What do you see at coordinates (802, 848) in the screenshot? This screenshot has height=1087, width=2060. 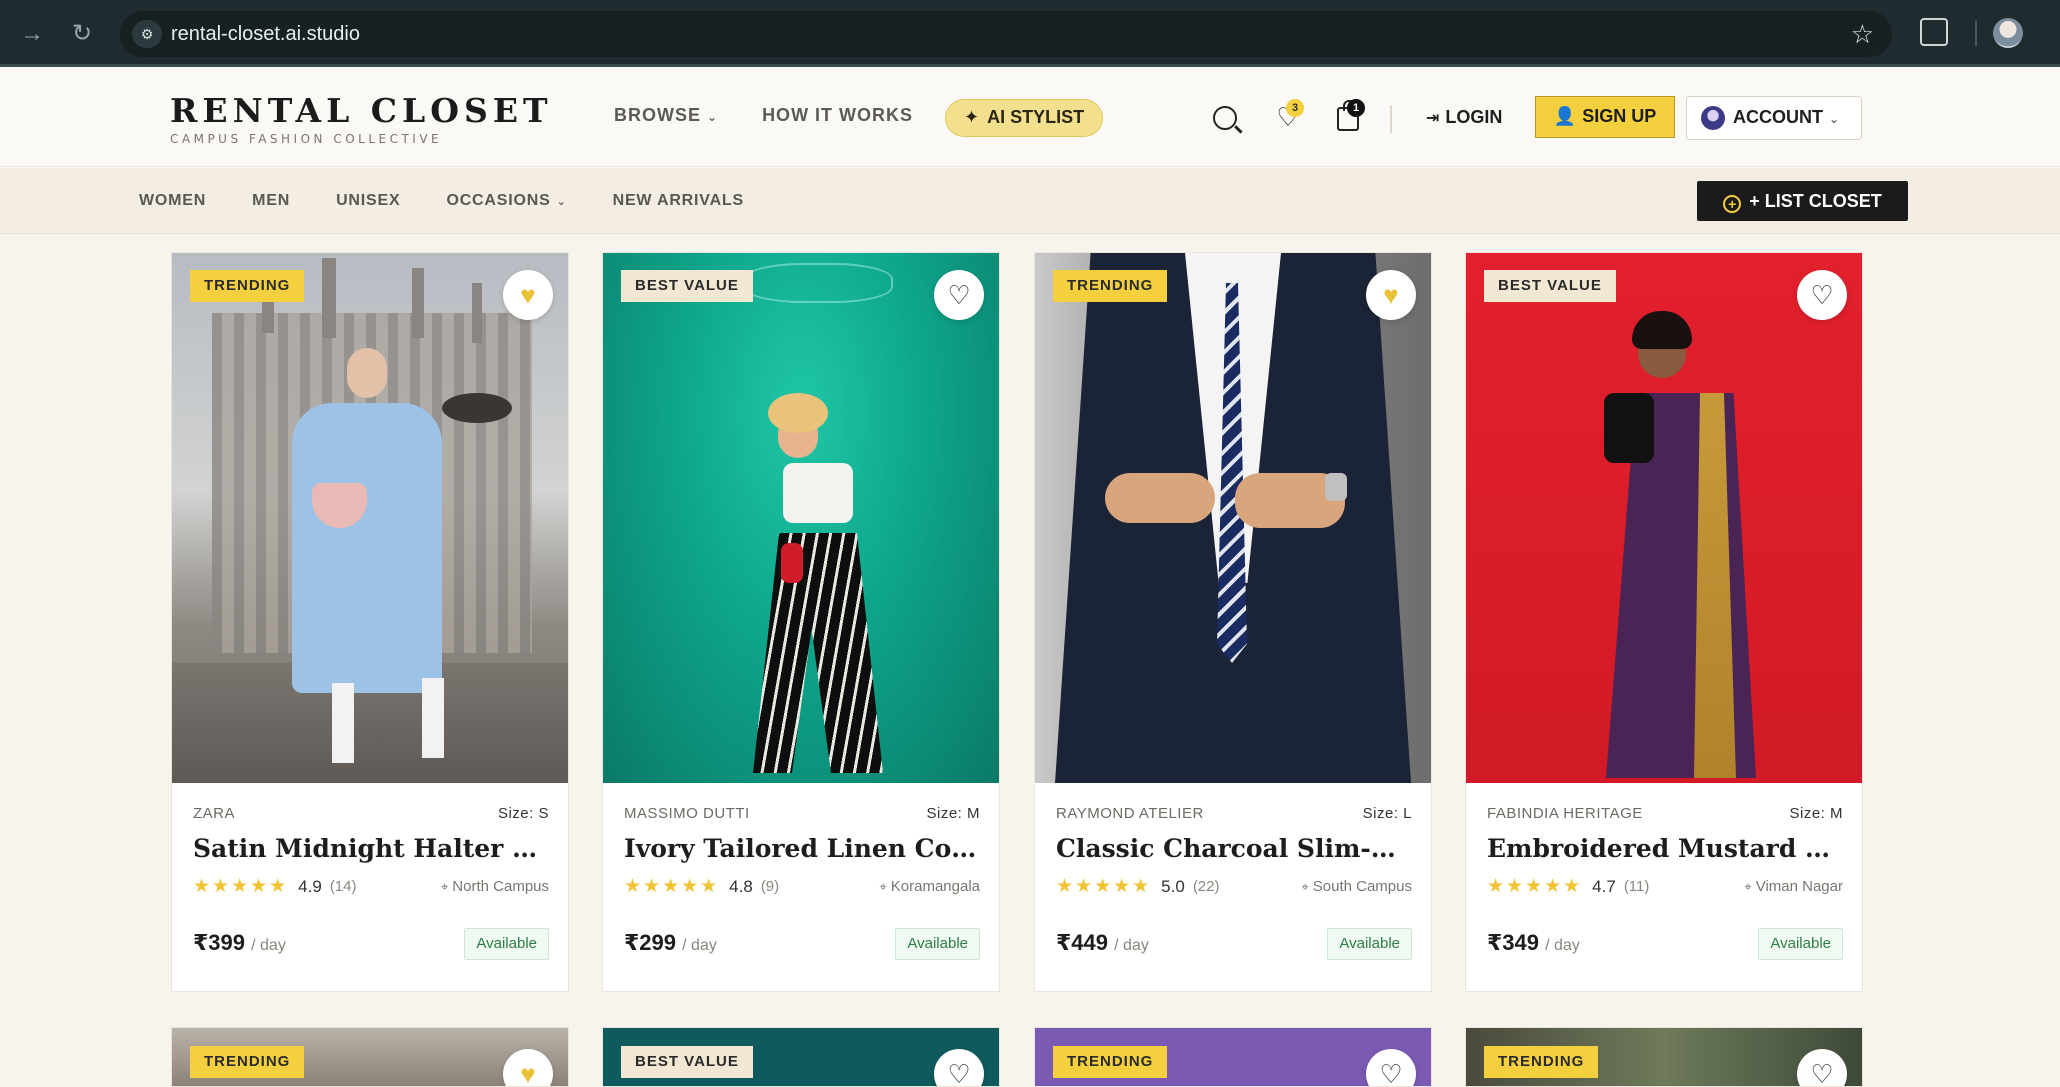 I see `product-name: Ivory Tailored Linen Co-ord` at bounding box center [802, 848].